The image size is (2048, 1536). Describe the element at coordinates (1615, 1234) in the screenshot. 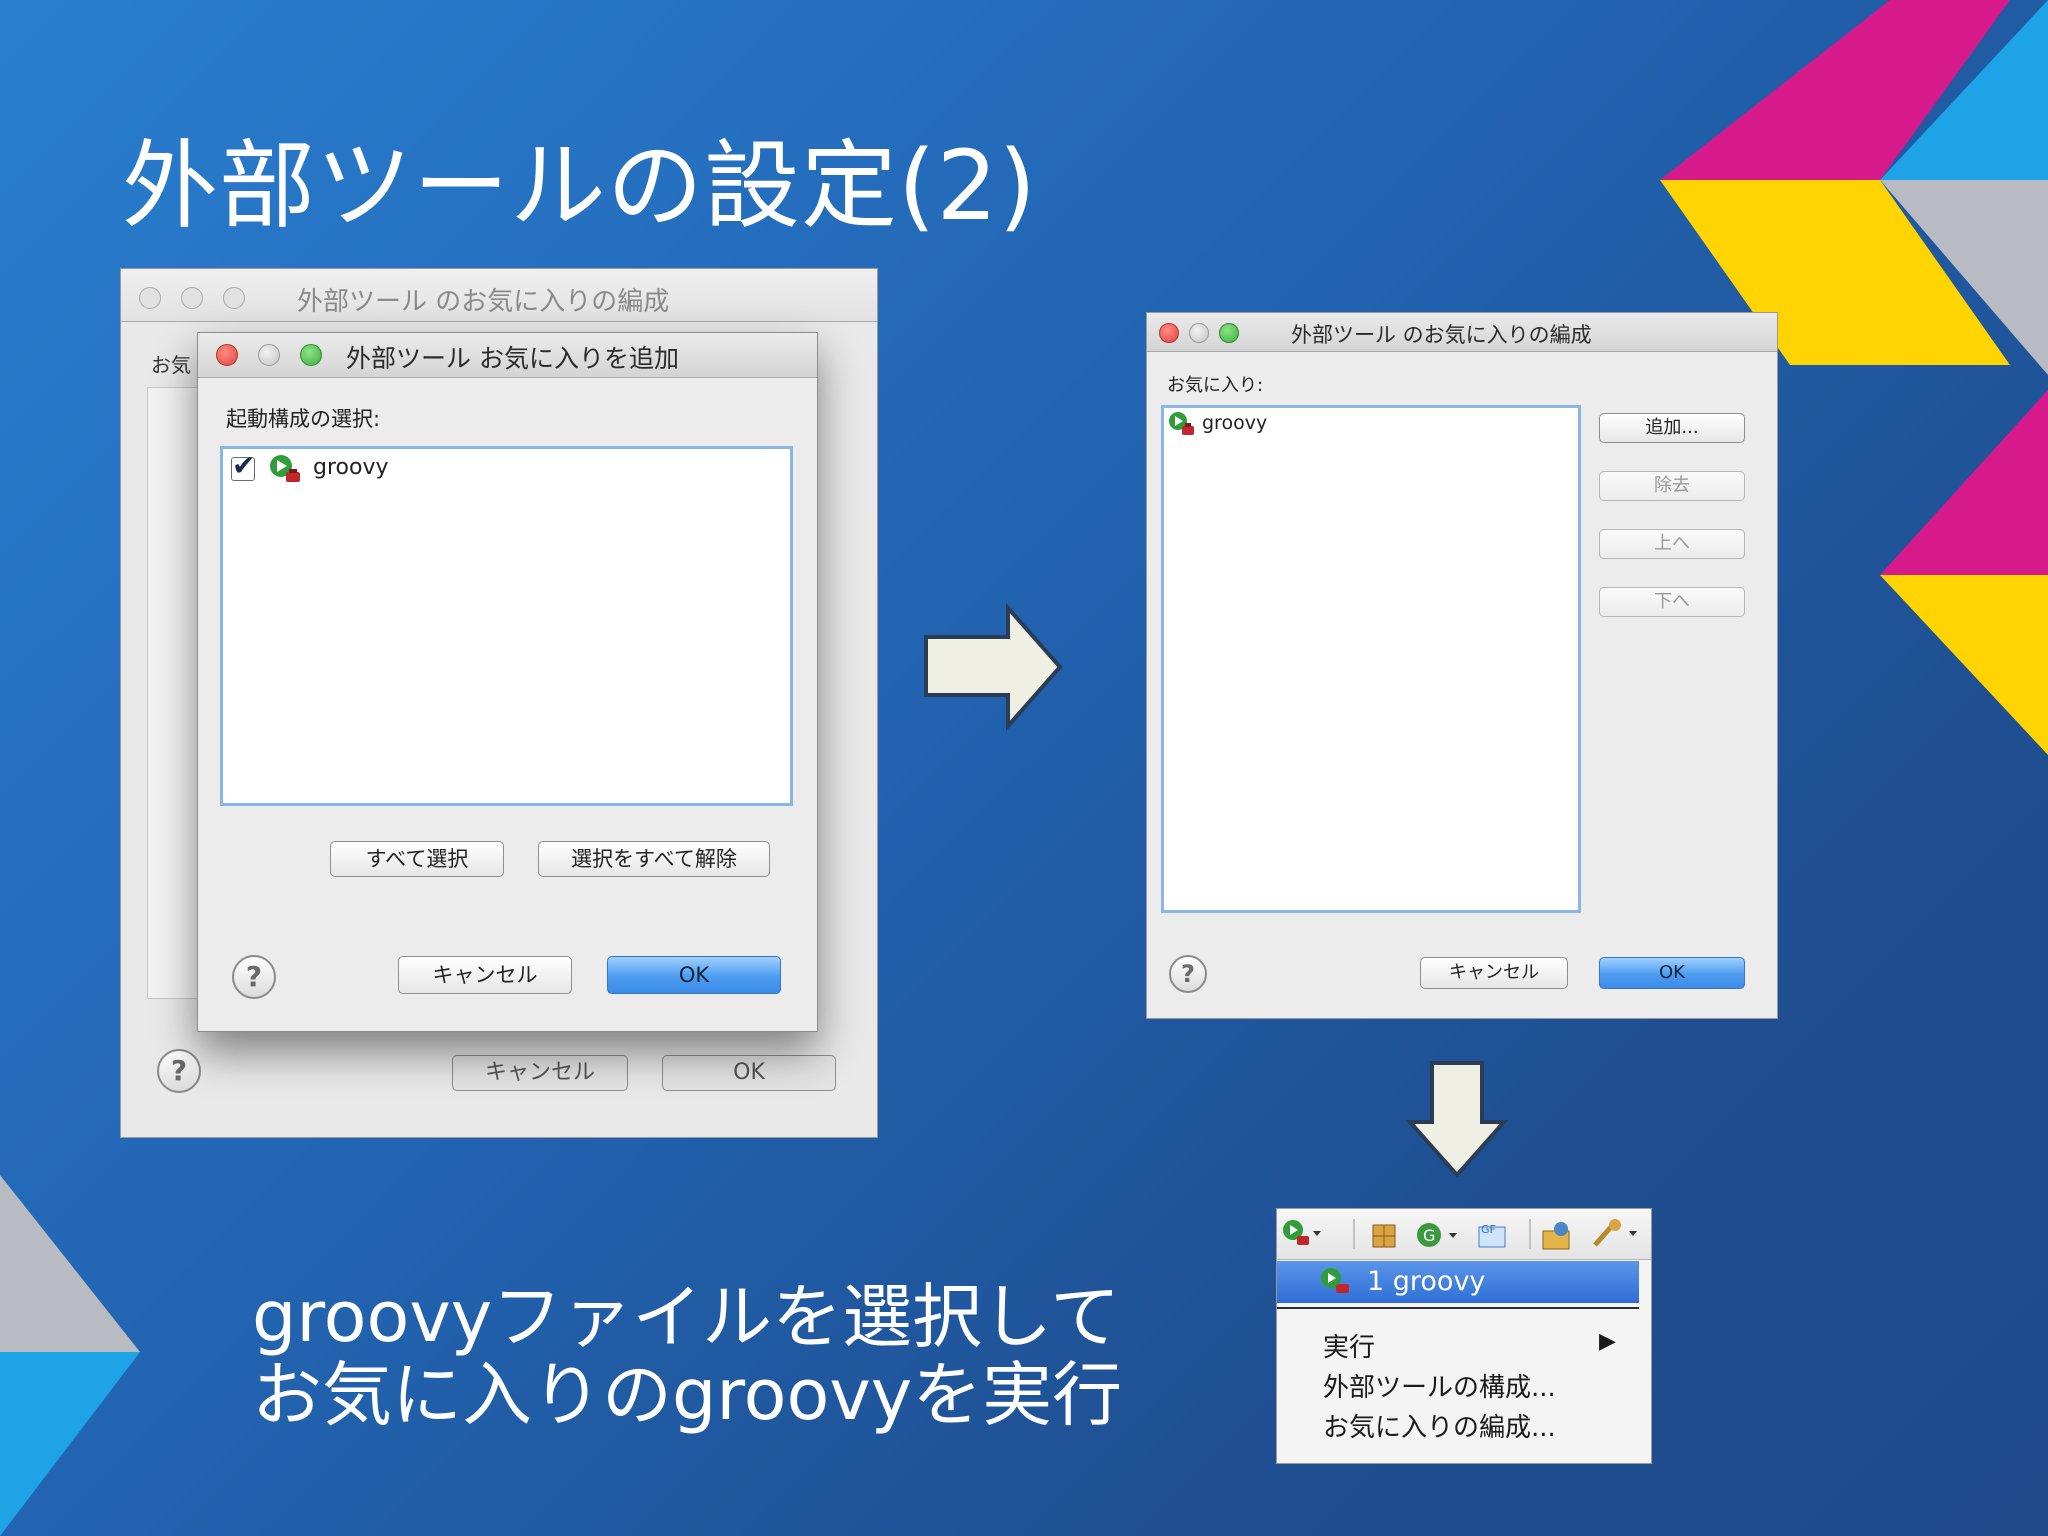

I see `search-icon` at that location.